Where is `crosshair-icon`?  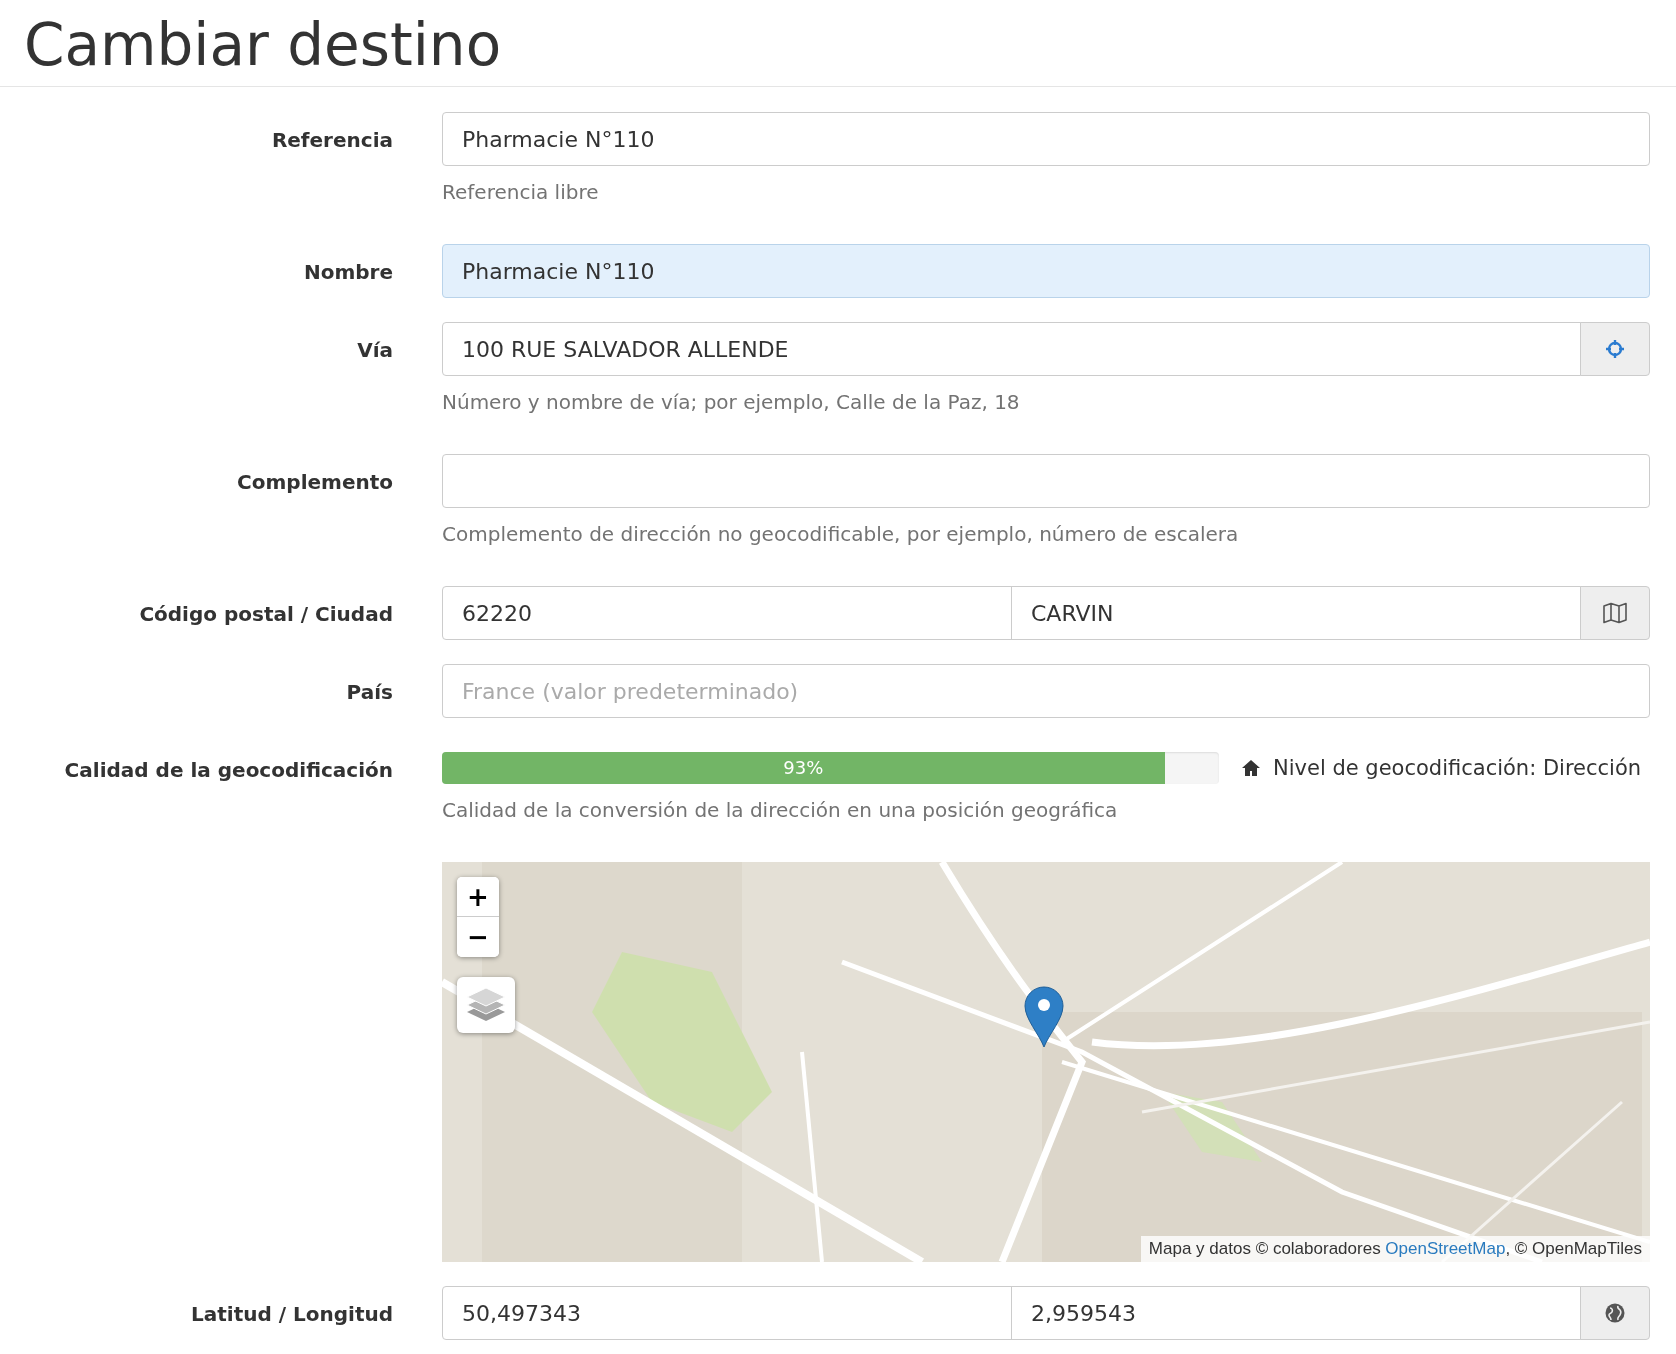 crosshair-icon is located at coordinates (1615, 349).